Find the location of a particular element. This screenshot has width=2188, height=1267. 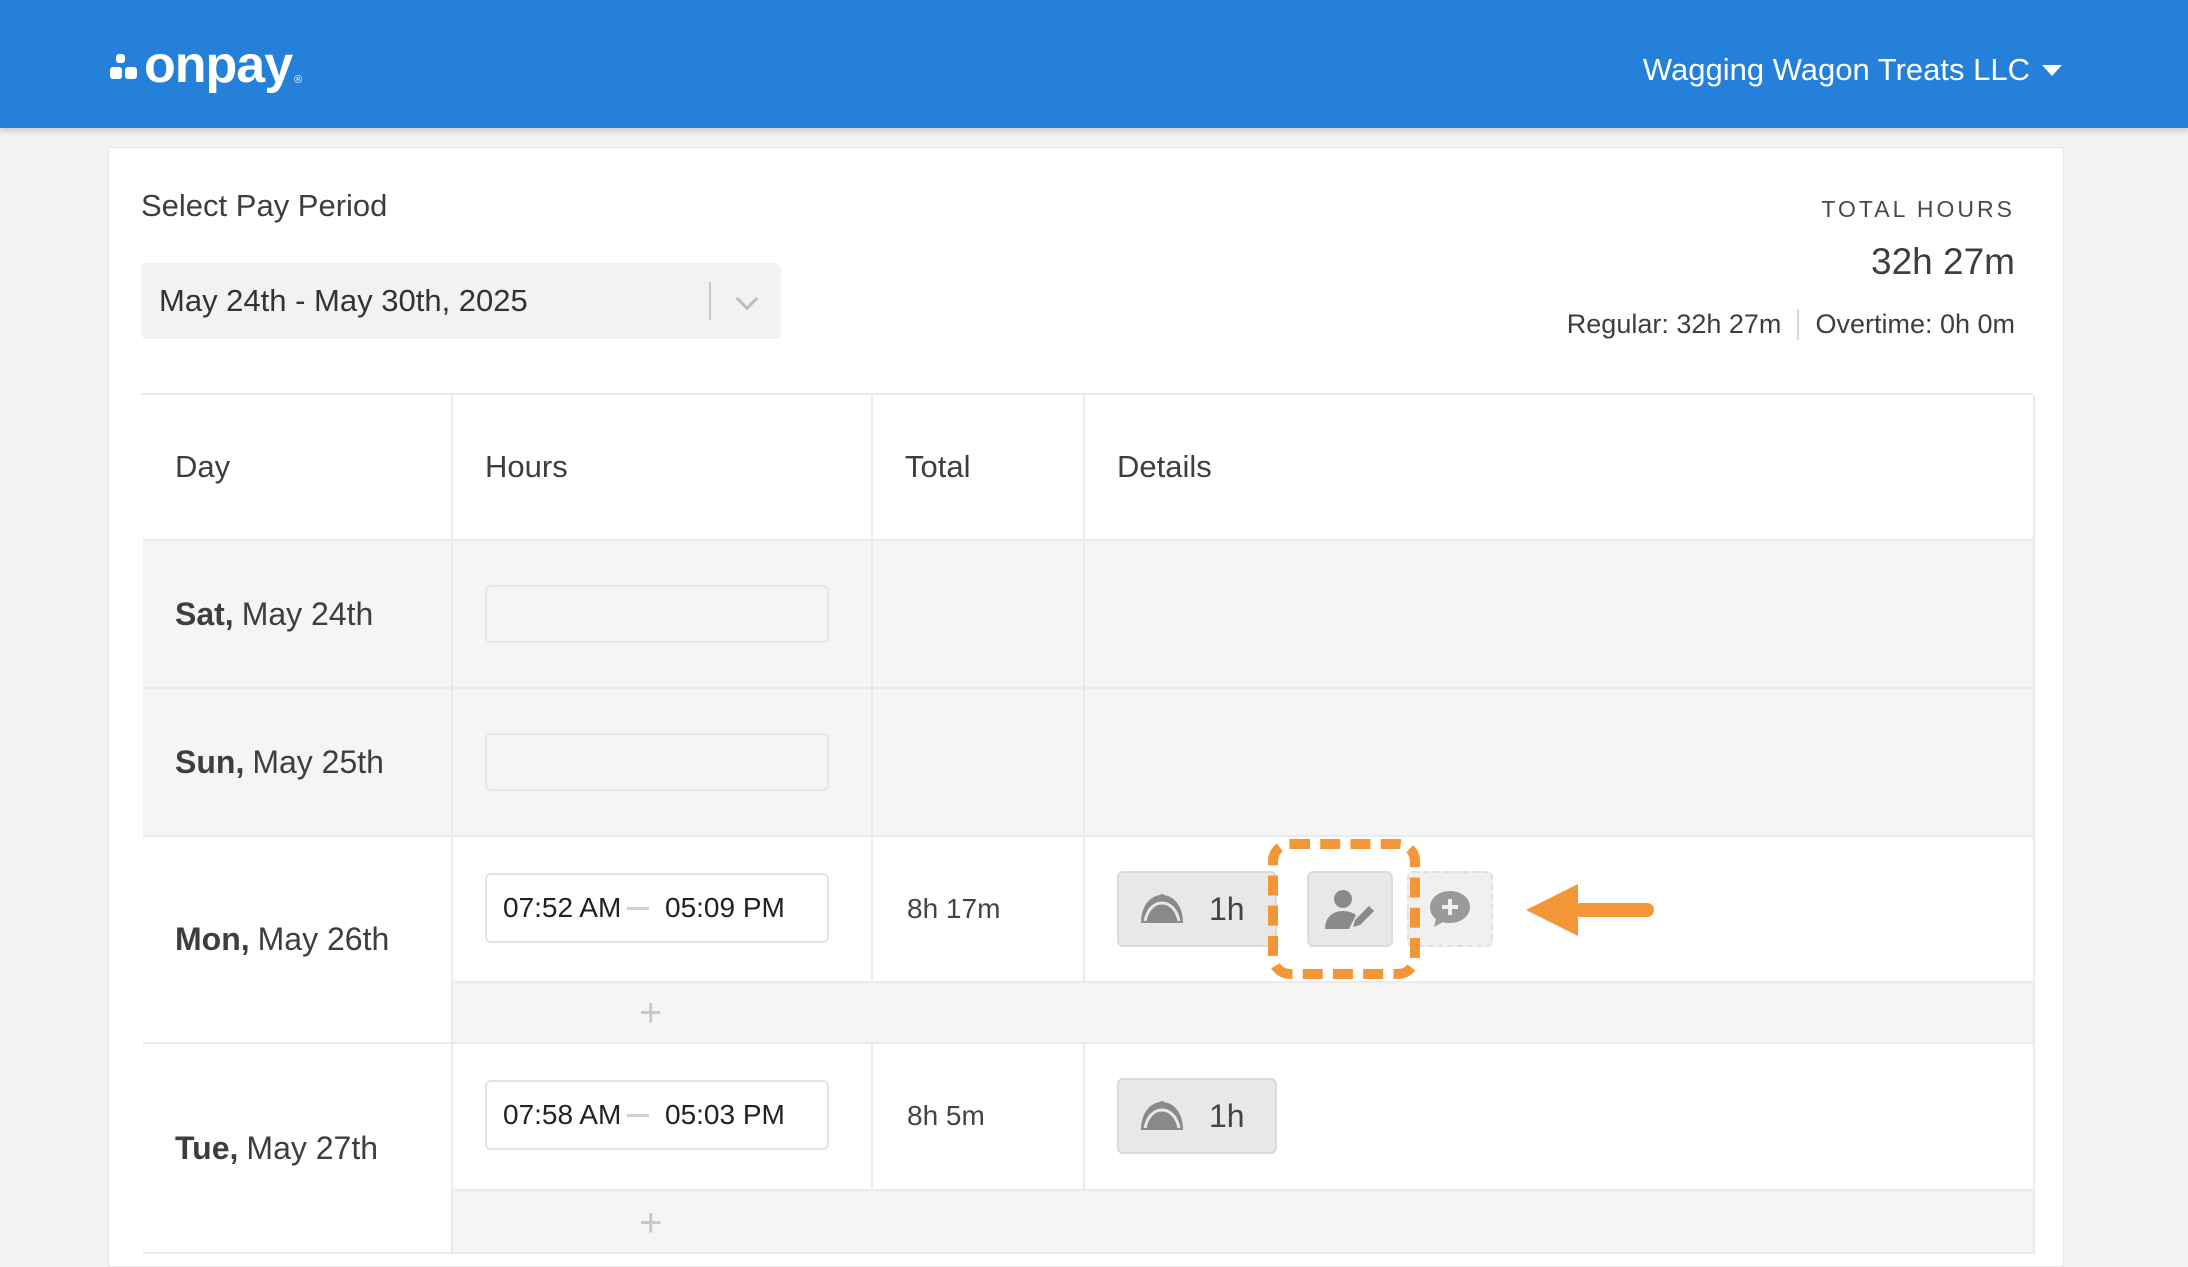

pay-period-select: May 24th - May 30th, 2025 is located at coordinates (461, 301).